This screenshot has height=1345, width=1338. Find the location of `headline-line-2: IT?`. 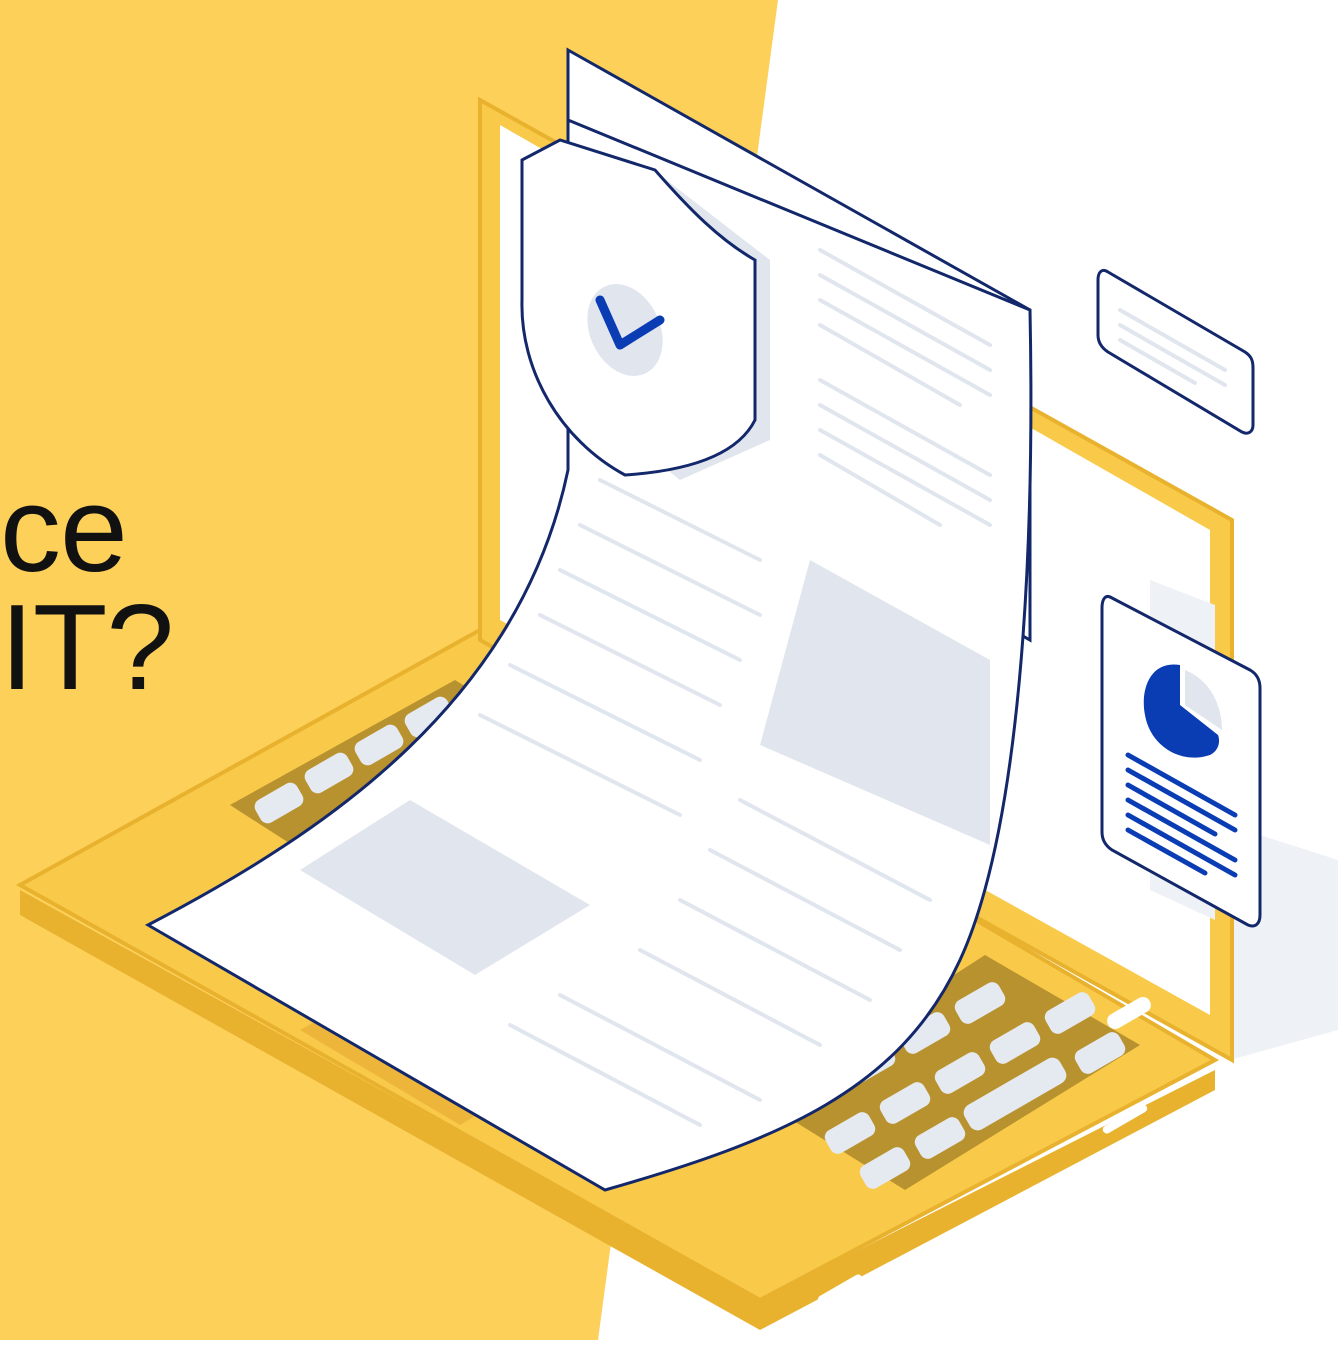

headline-line-2: IT? is located at coordinates (87, 647).